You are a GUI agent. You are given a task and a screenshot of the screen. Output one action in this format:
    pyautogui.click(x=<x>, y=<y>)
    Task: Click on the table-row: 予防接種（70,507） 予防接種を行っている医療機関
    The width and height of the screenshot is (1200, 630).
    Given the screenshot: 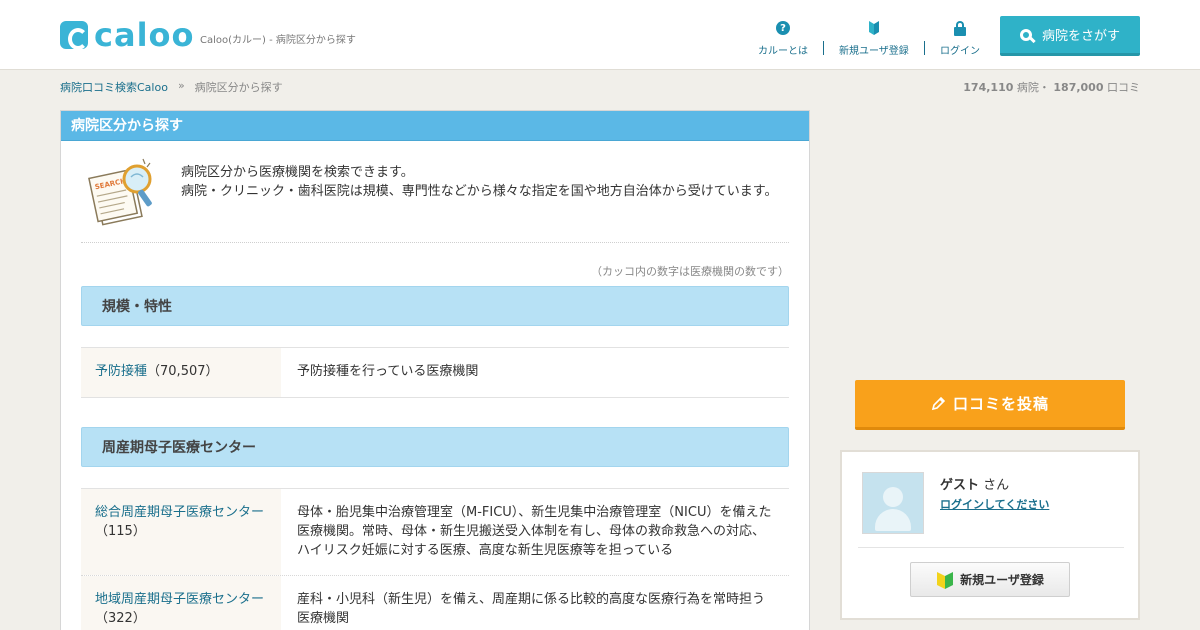 What is the action you would take?
    pyautogui.click(x=435, y=372)
    